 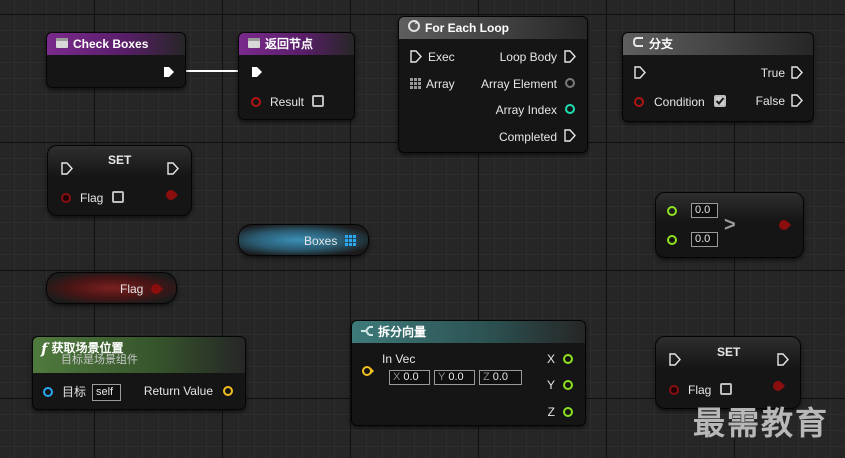 What do you see at coordinates (518, 84) in the screenshot?
I see `array-element-label: Array Element` at bounding box center [518, 84].